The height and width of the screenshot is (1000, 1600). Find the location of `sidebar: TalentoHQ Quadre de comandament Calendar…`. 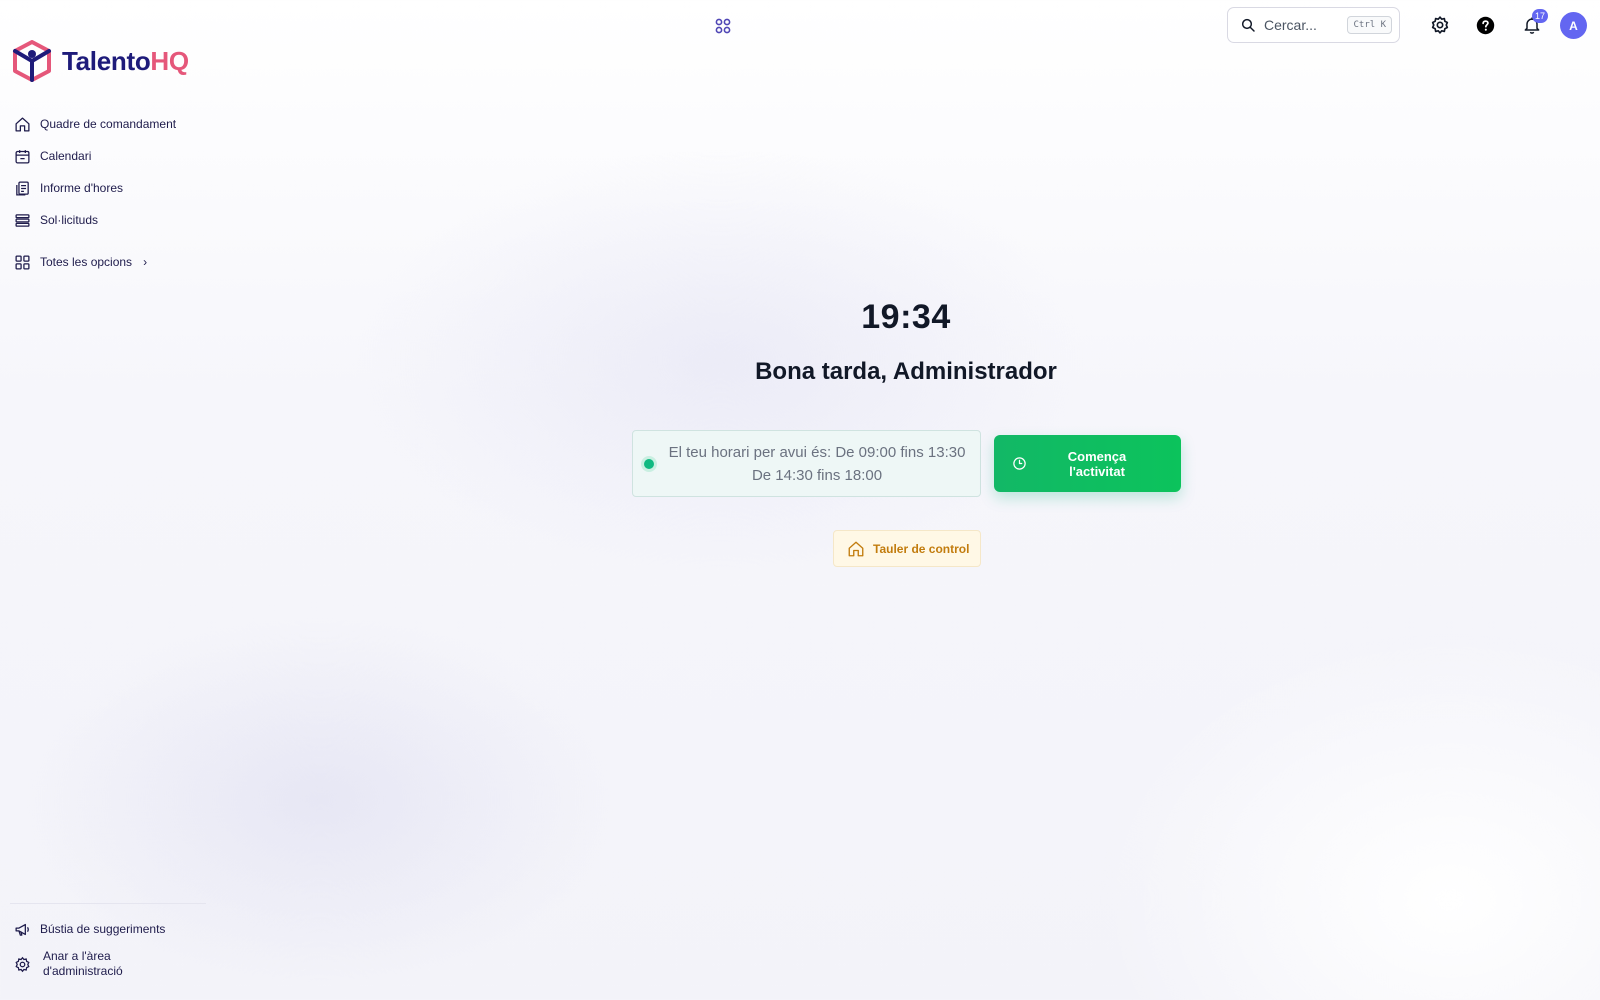

sidebar: TalentoHQ Quadre de comandament Calendar… is located at coordinates (105, 500).